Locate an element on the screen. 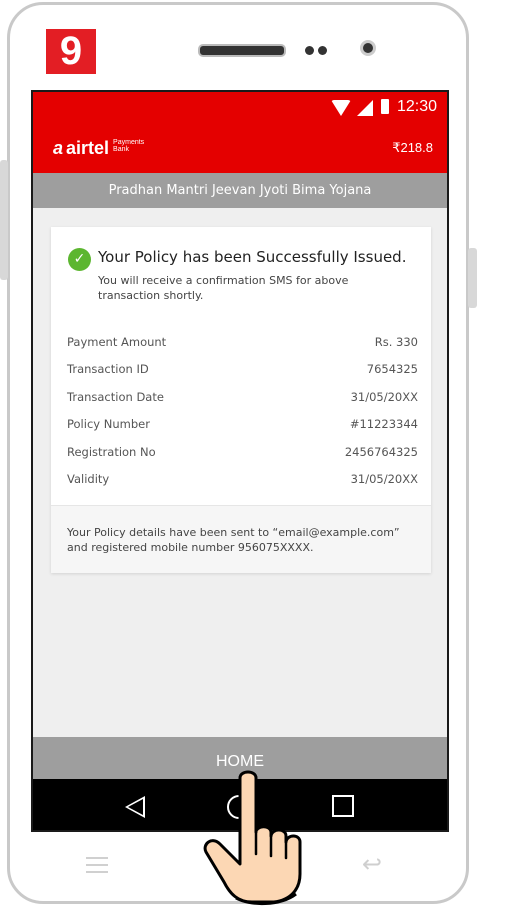  detail-value: #11223344 is located at coordinates (383, 424).